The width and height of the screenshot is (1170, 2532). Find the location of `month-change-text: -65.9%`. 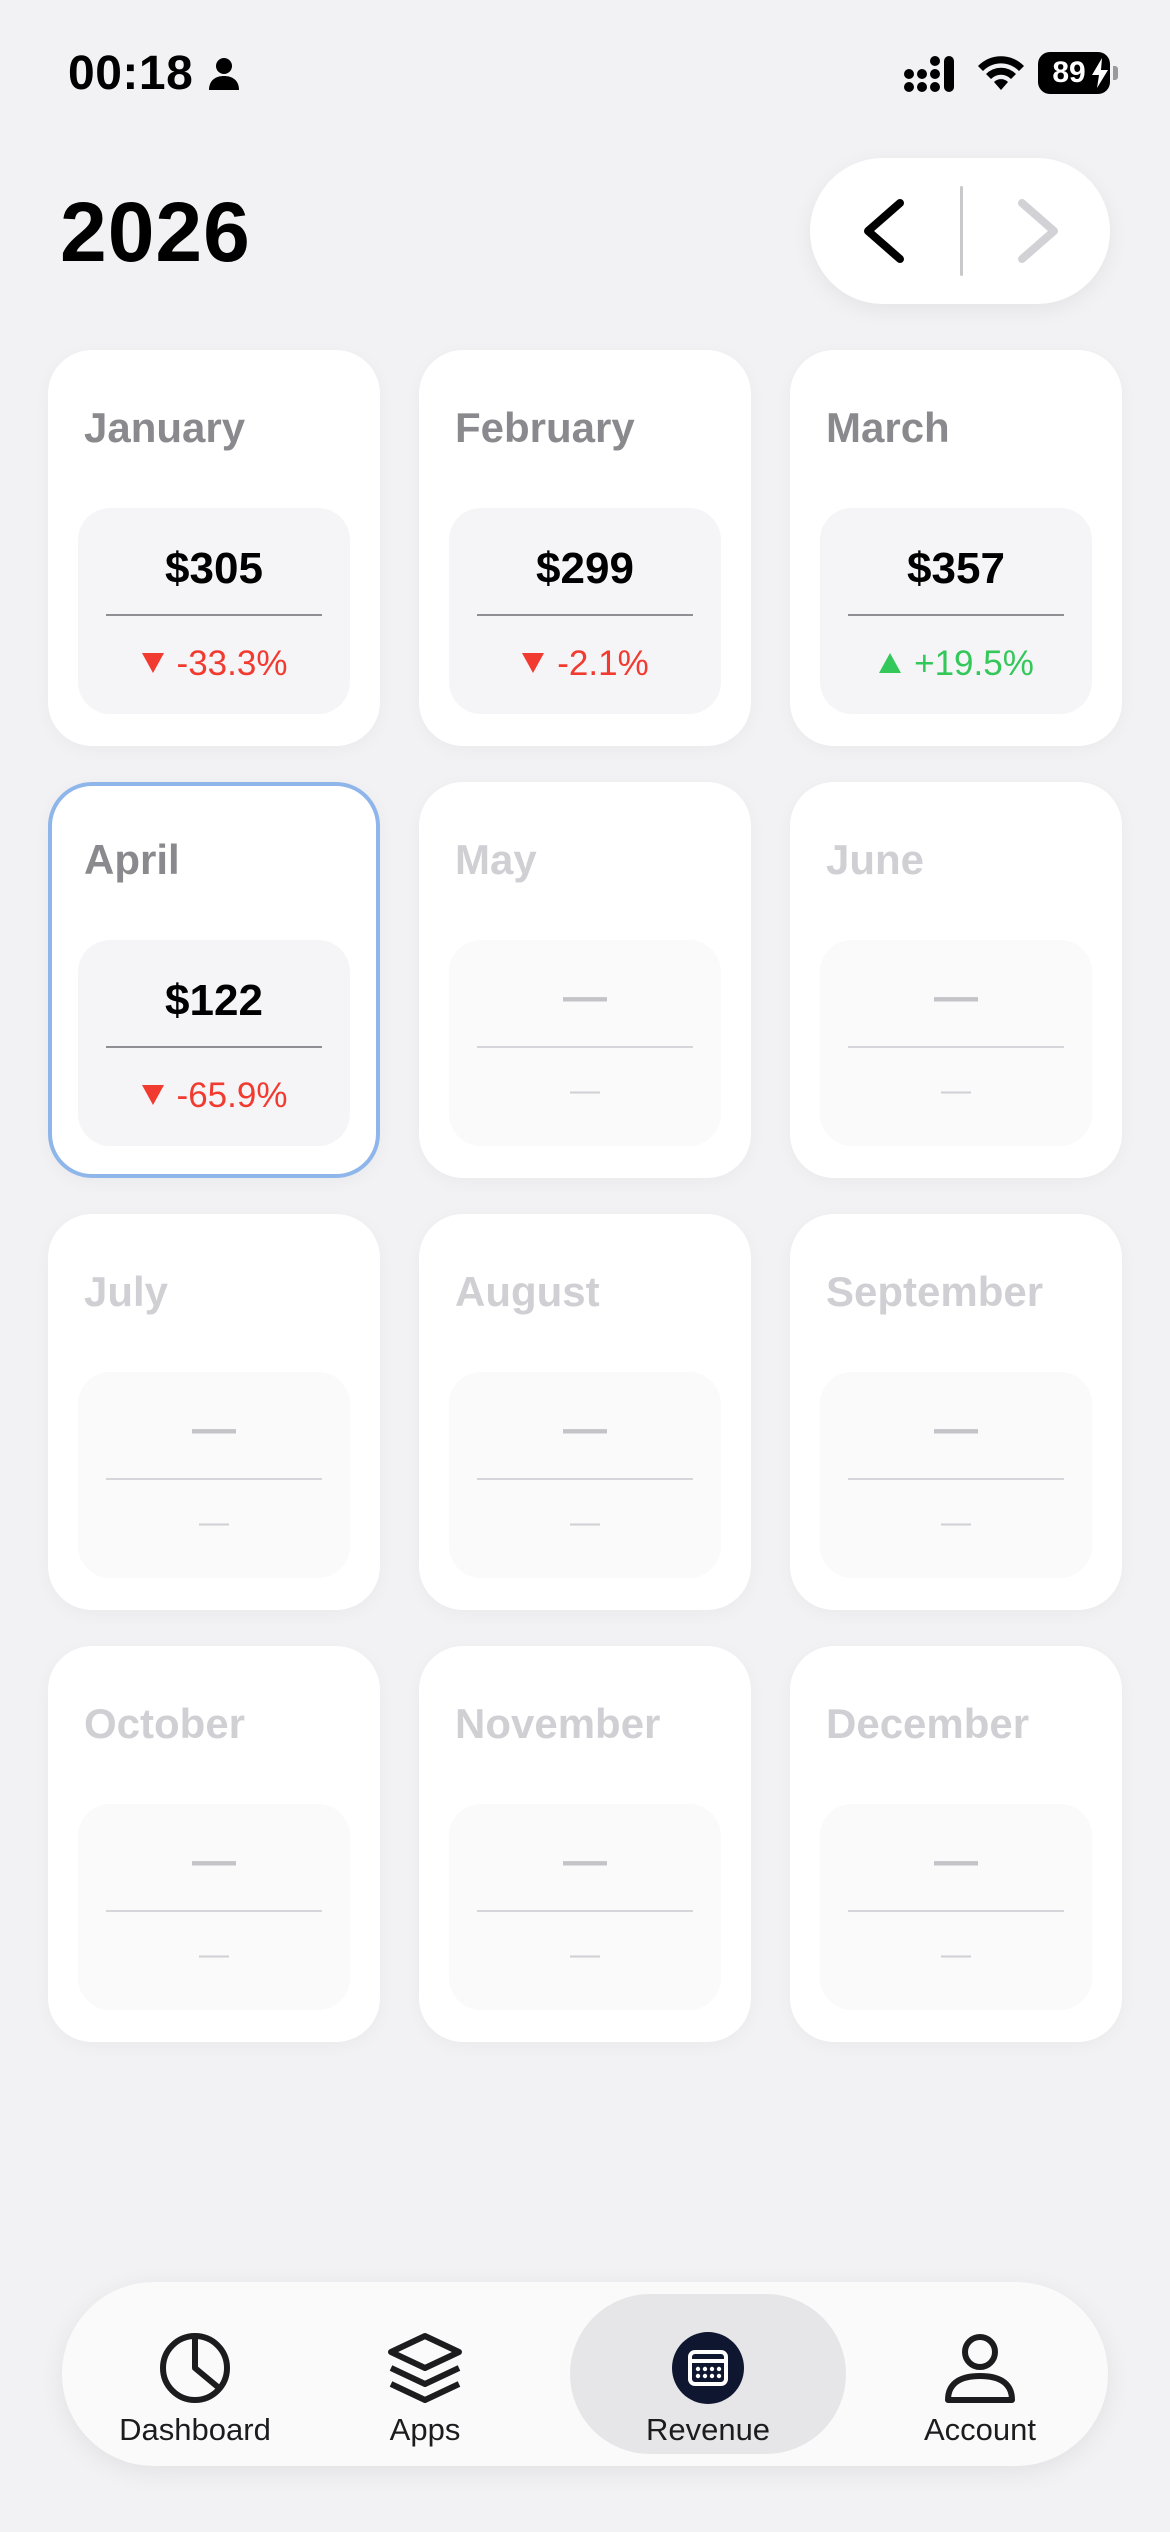

month-change-text: -65.9% is located at coordinates (232, 1095).